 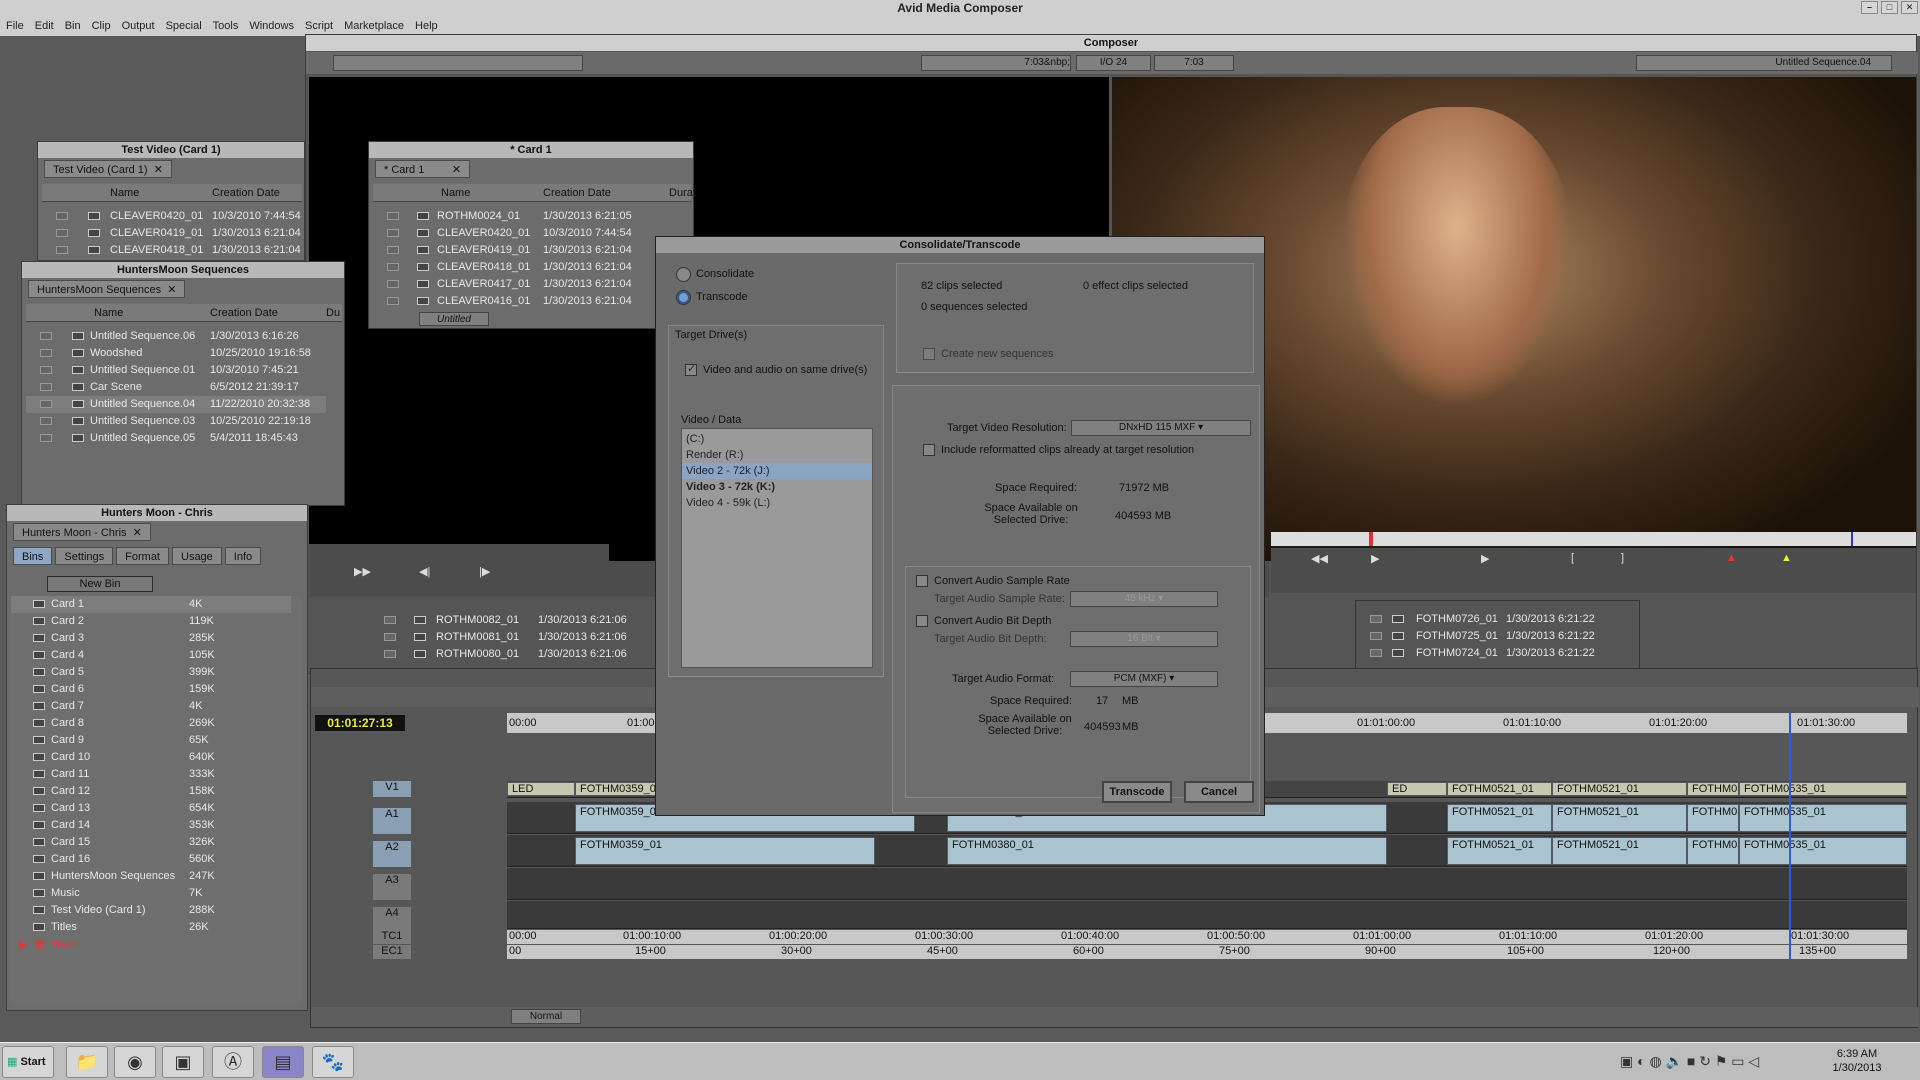 I want to click on convert-sample-rate-checkbox, so click(x=922, y=581).